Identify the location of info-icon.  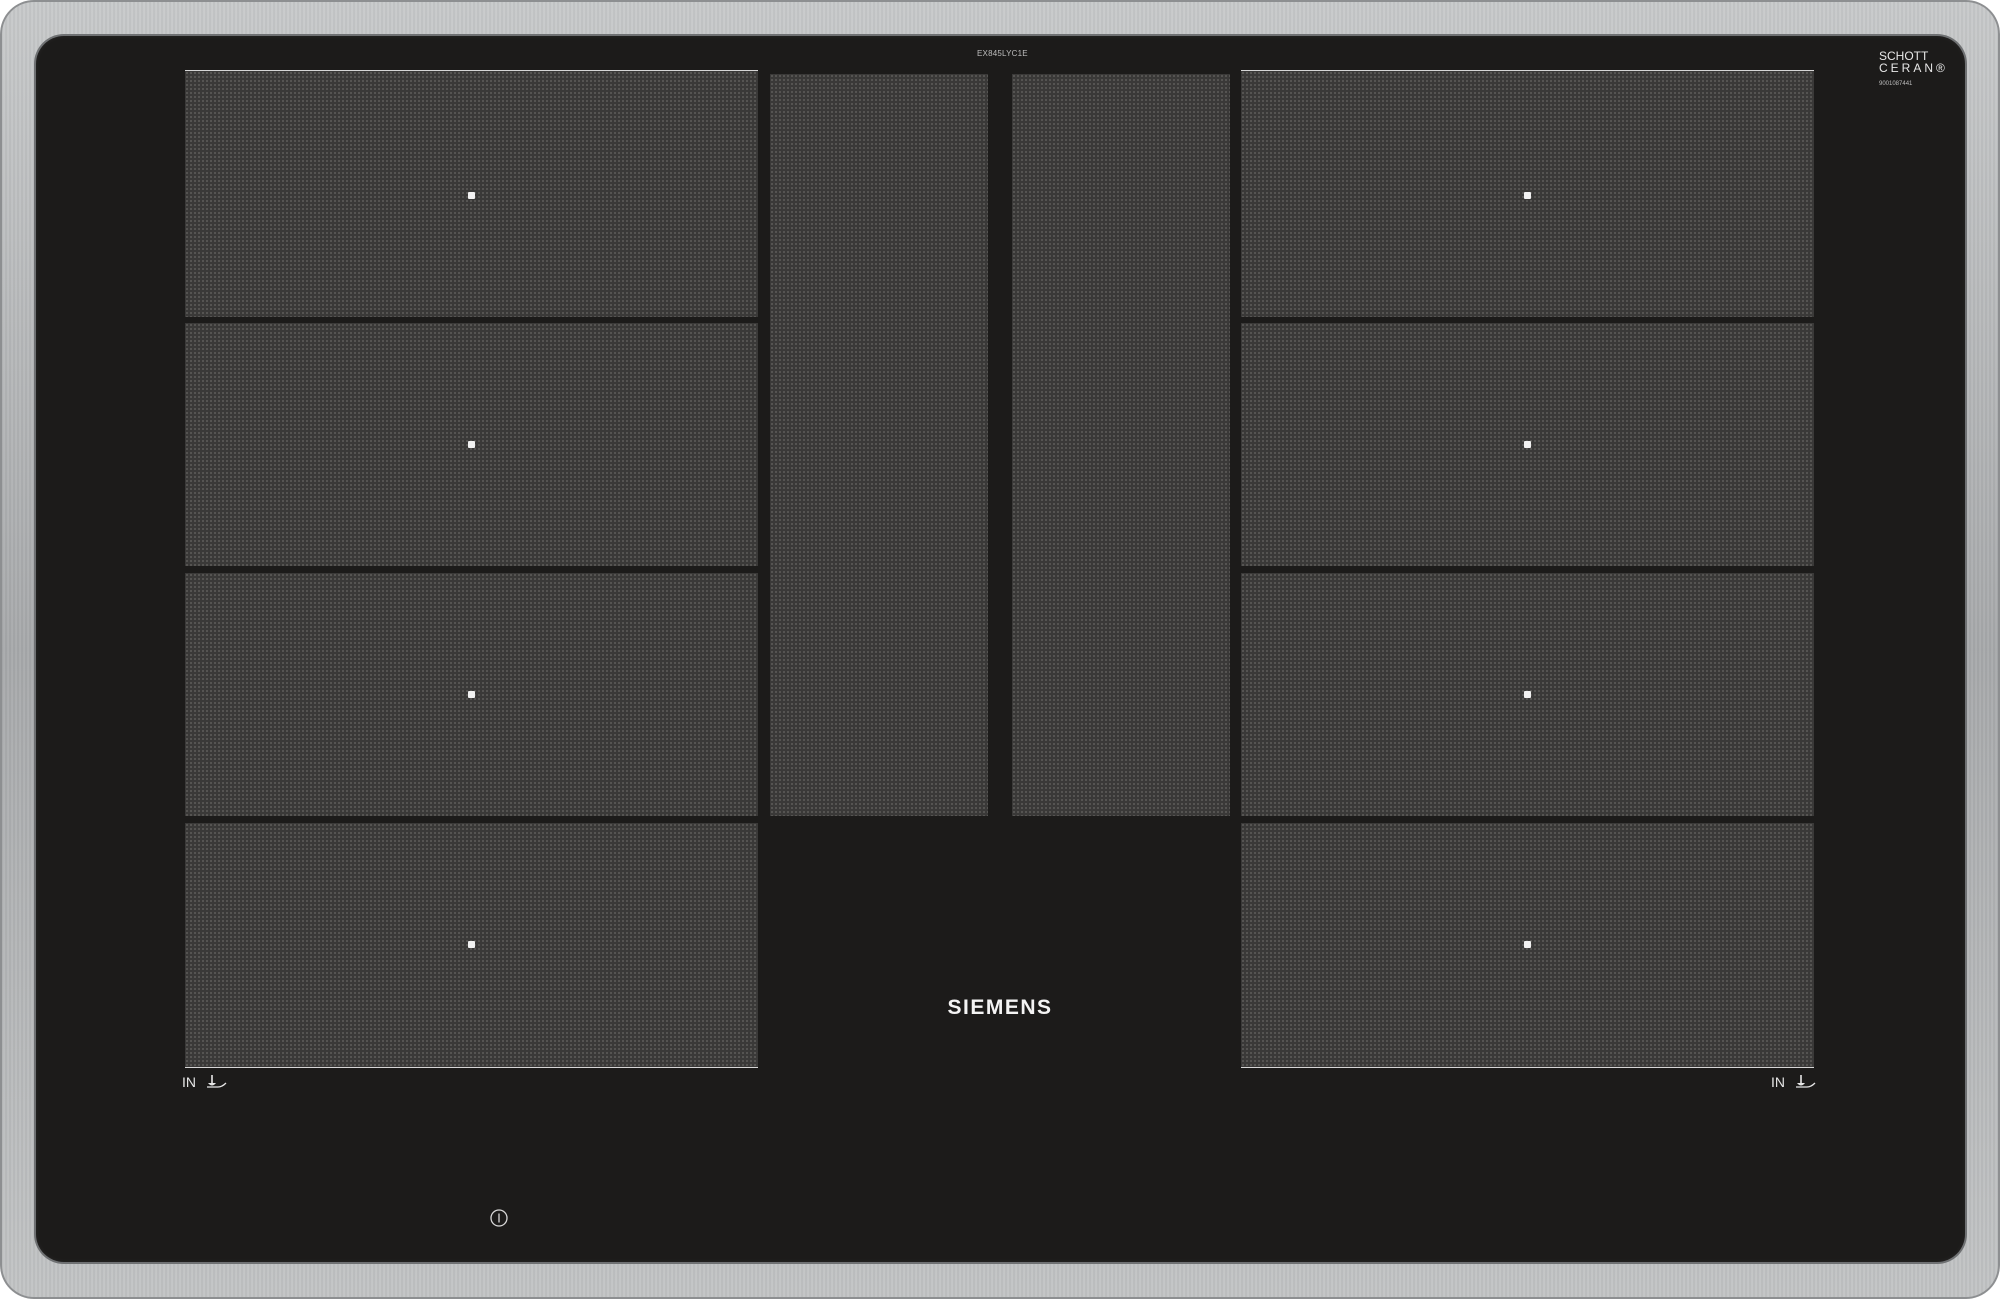
(499, 1218).